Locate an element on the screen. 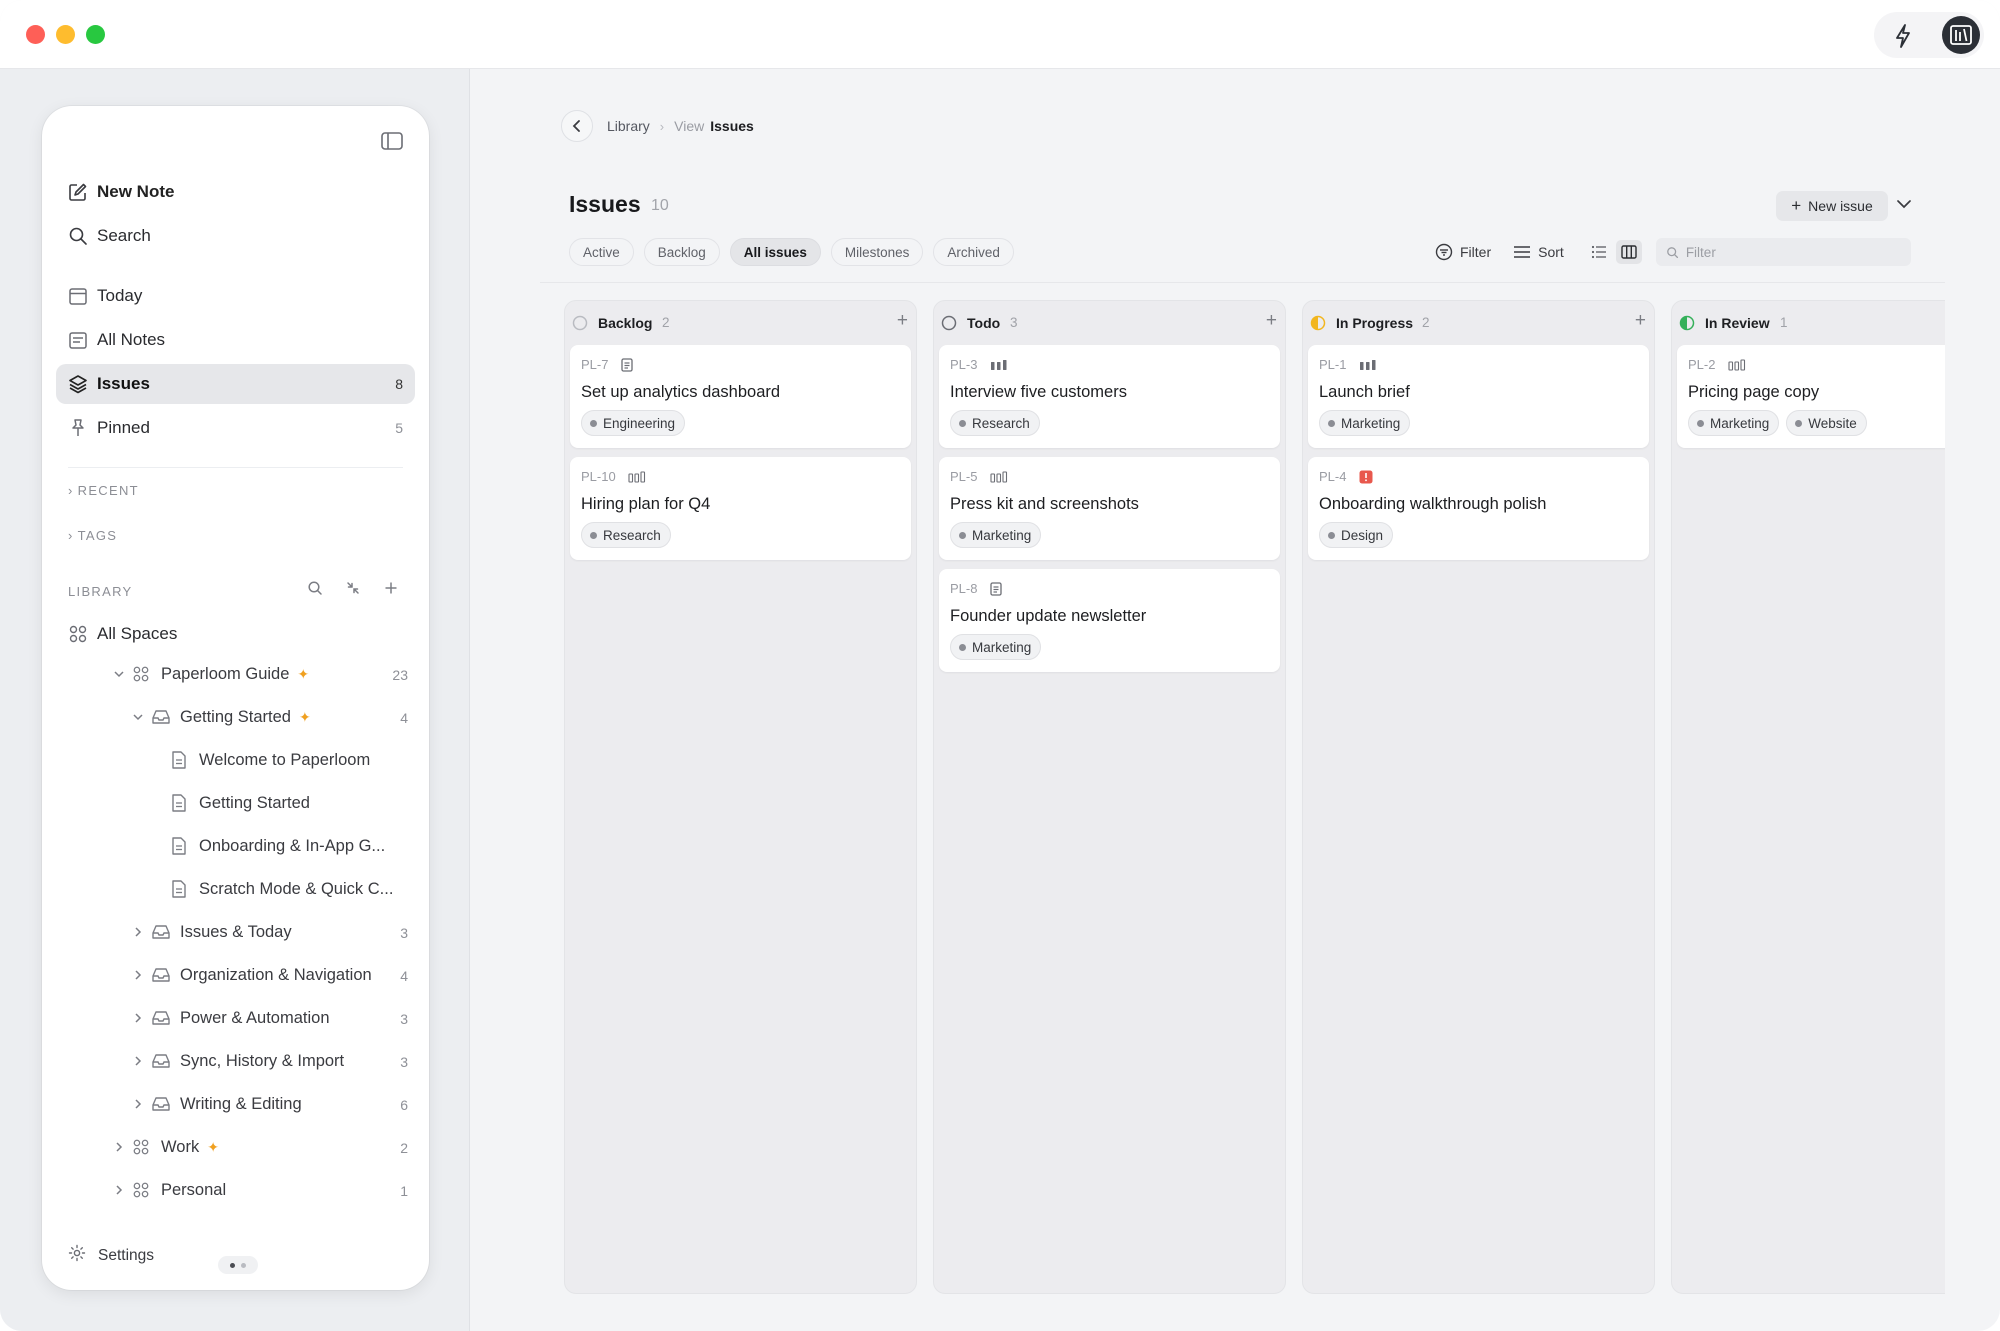  close-window-button is located at coordinates (35, 34).